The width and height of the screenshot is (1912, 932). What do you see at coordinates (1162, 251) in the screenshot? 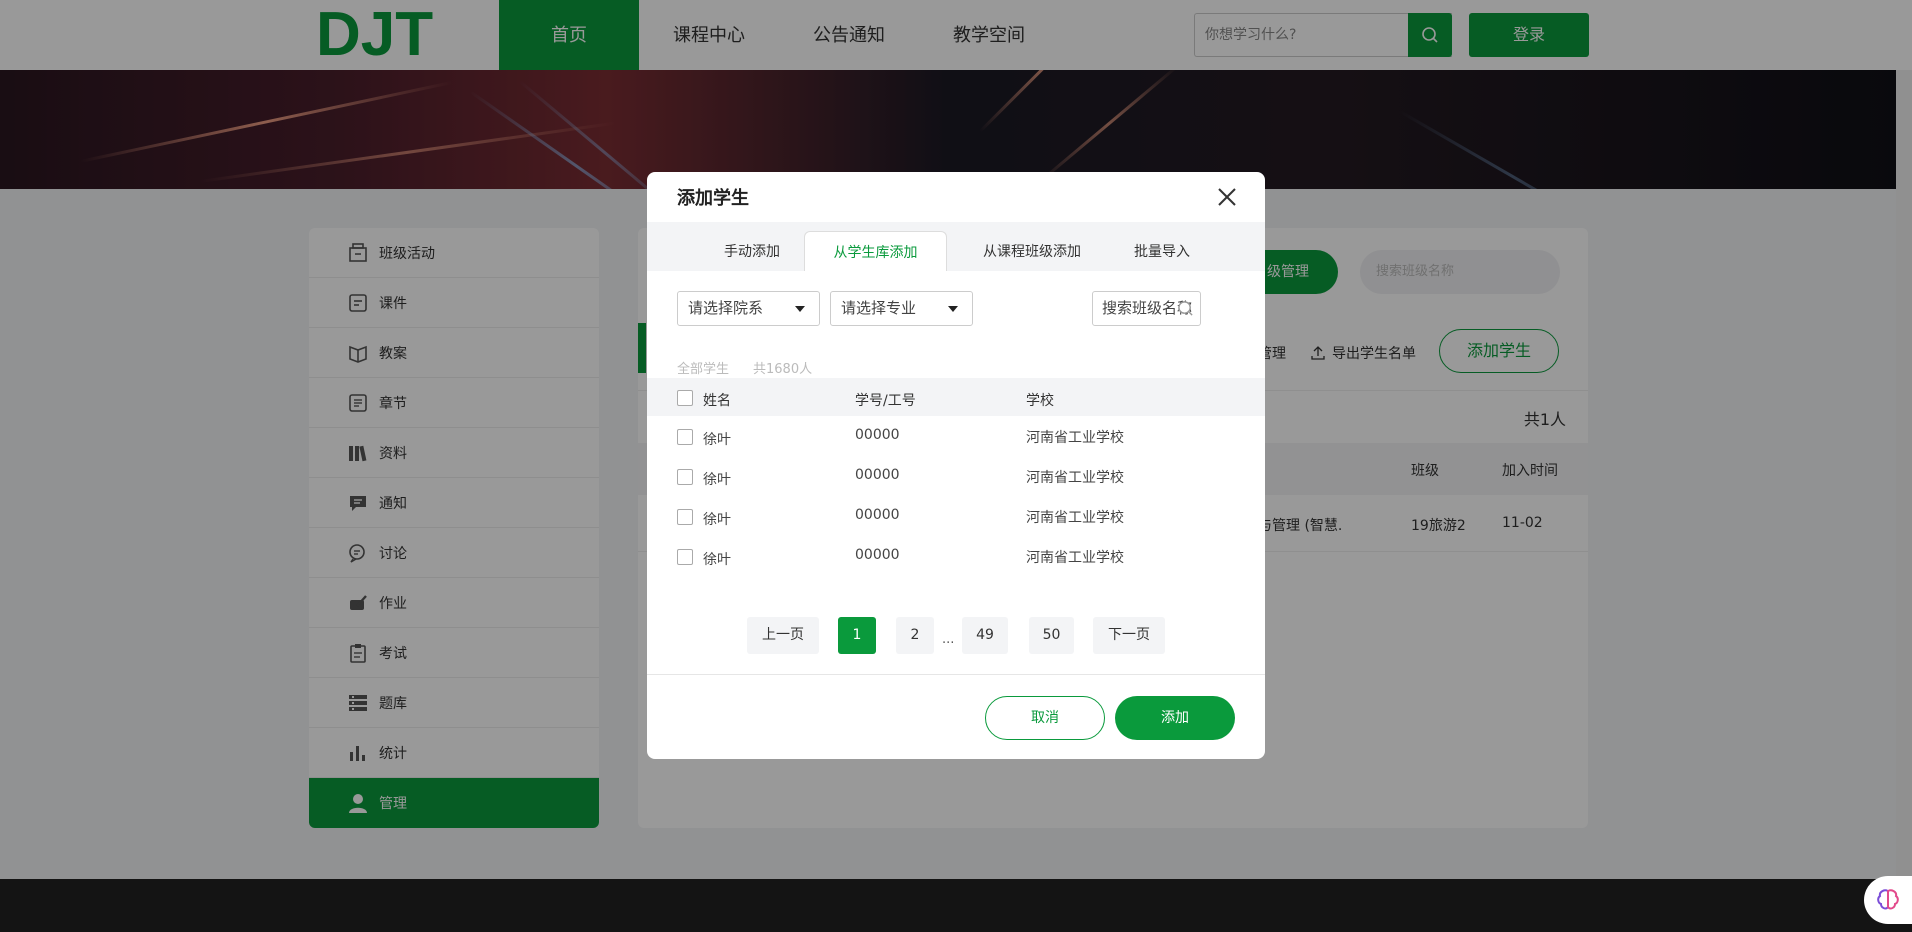
I see `tab-batch-import: 批量导入` at bounding box center [1162, 251].